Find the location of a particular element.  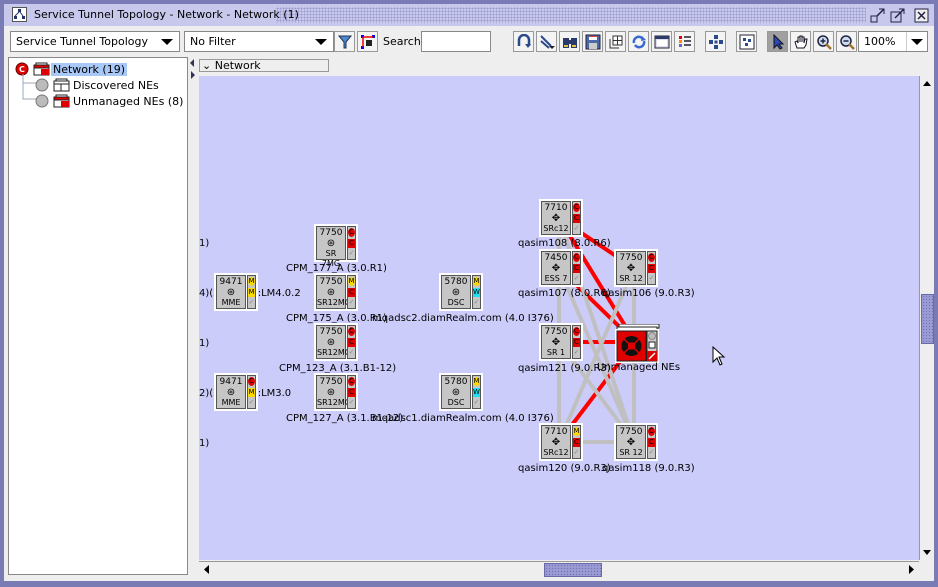

find-path-button is located at coordinates (367, 41).